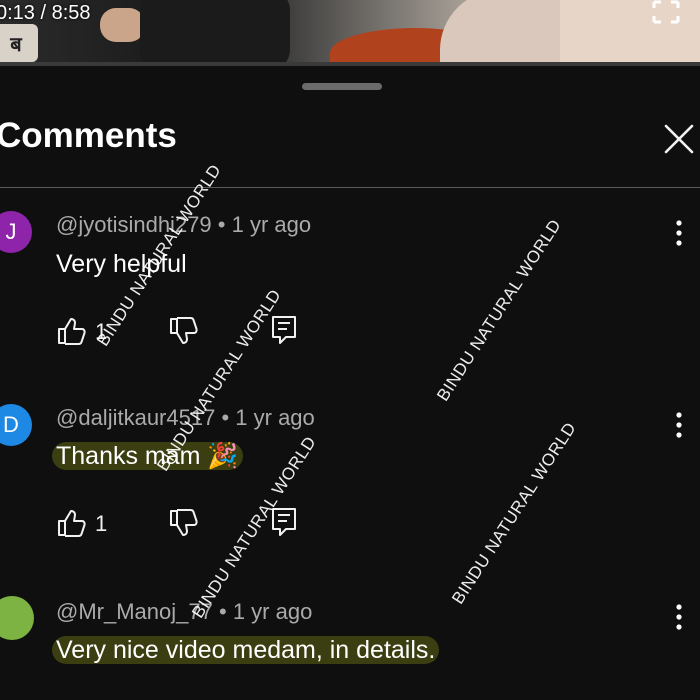 The width and height of the screenshot is (700, 700). I want to click on drag-handle, so click(342, 86).